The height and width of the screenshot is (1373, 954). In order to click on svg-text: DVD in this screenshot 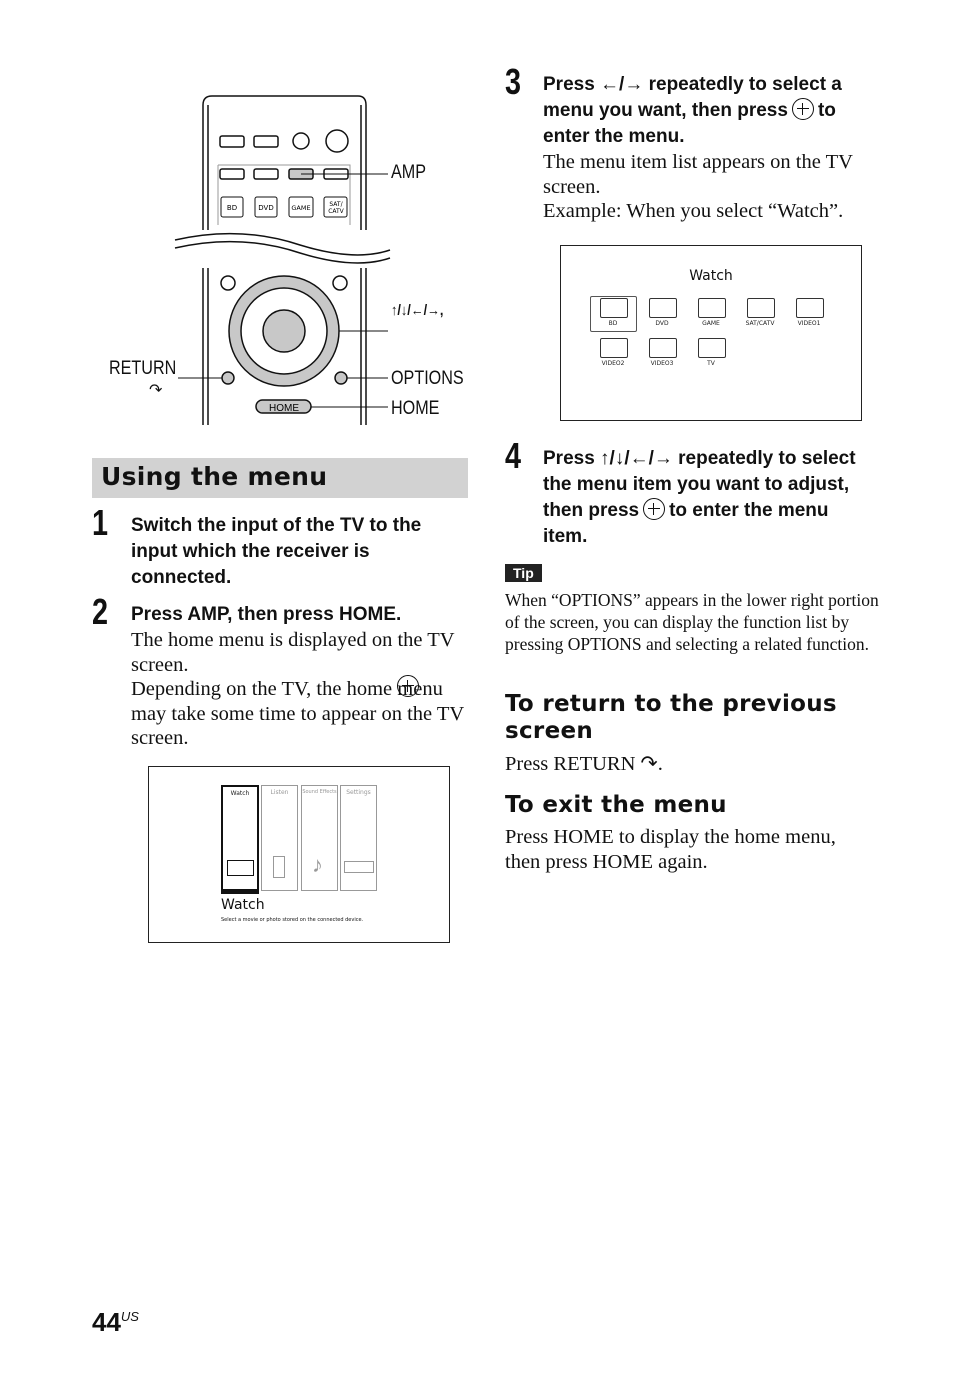, I will do `click(265, 208)`.